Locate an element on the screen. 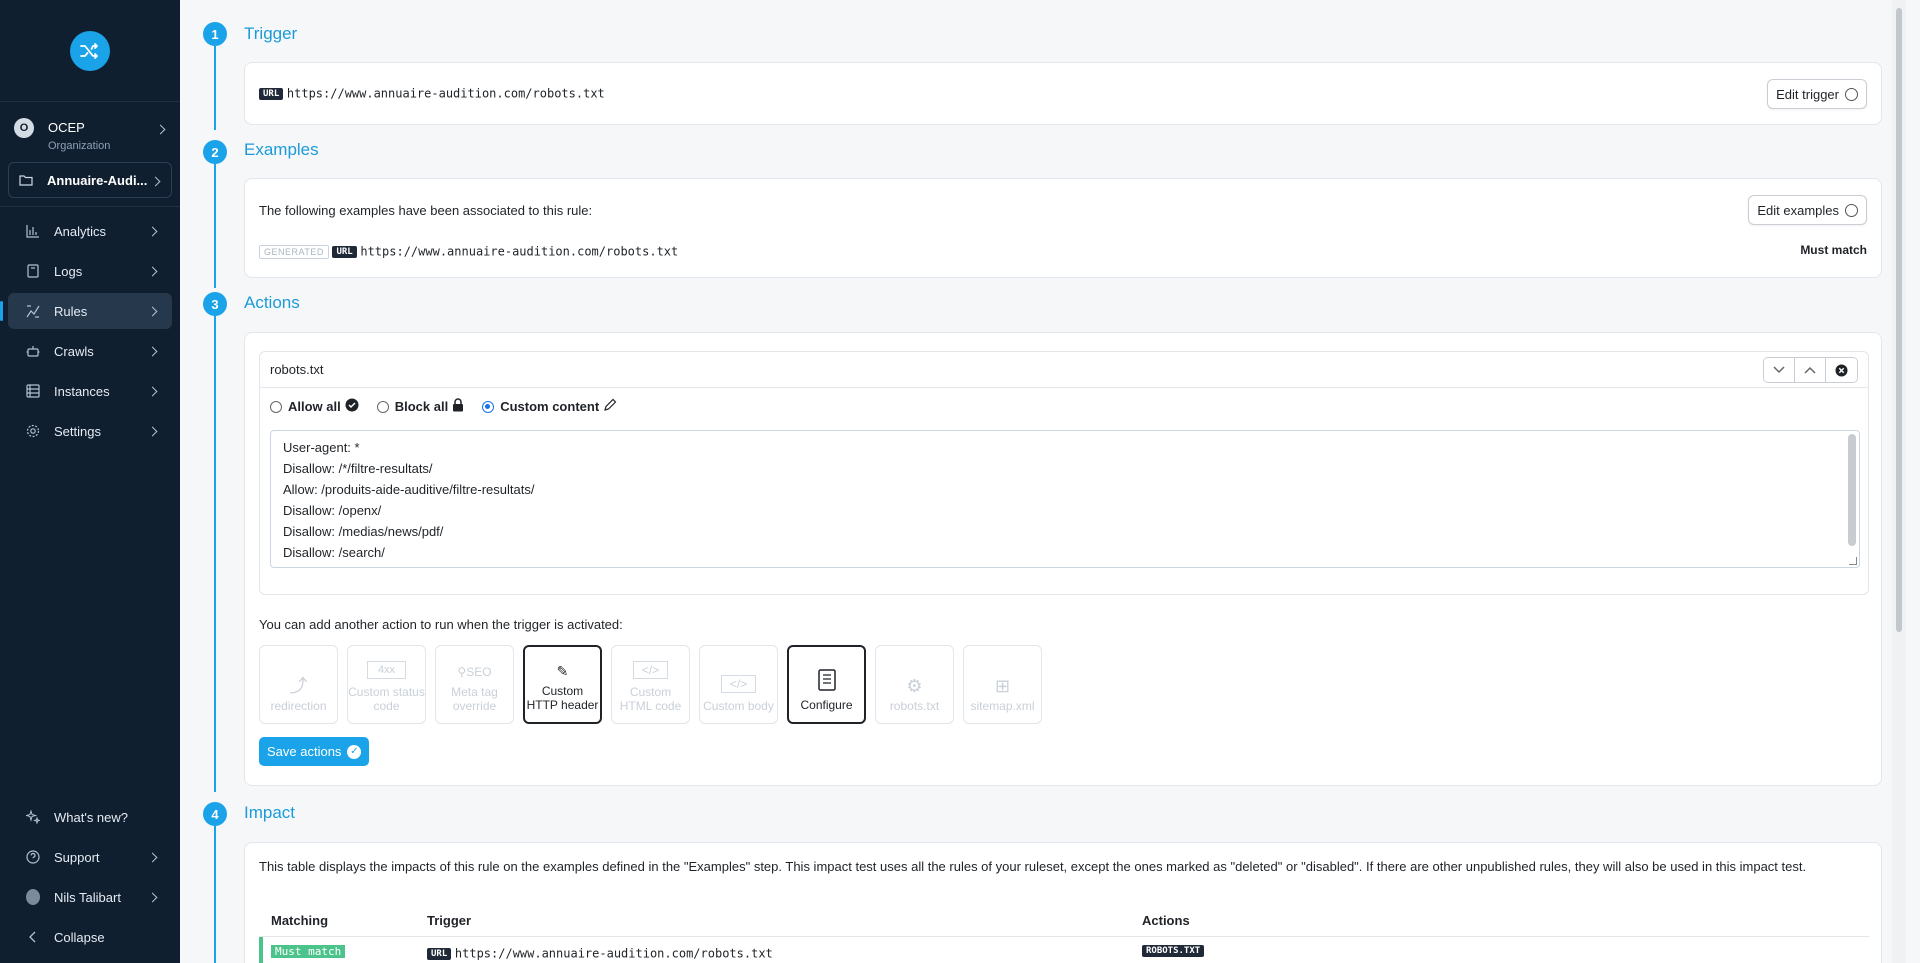  org-switcher: O OCEP Organization is located at coordinates (90, 132).